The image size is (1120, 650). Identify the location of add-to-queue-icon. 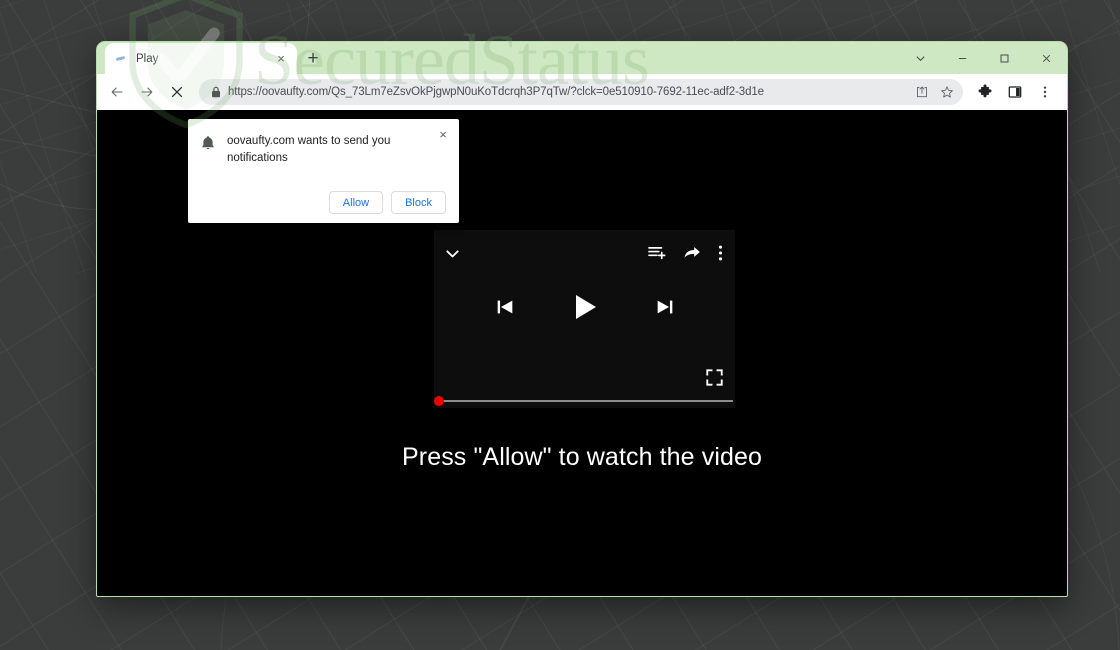
(657, 253).